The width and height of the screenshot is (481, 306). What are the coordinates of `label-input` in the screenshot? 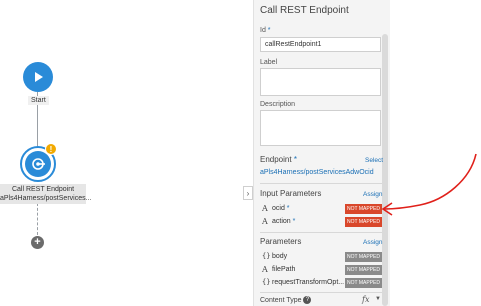 It's located at (320, 82).